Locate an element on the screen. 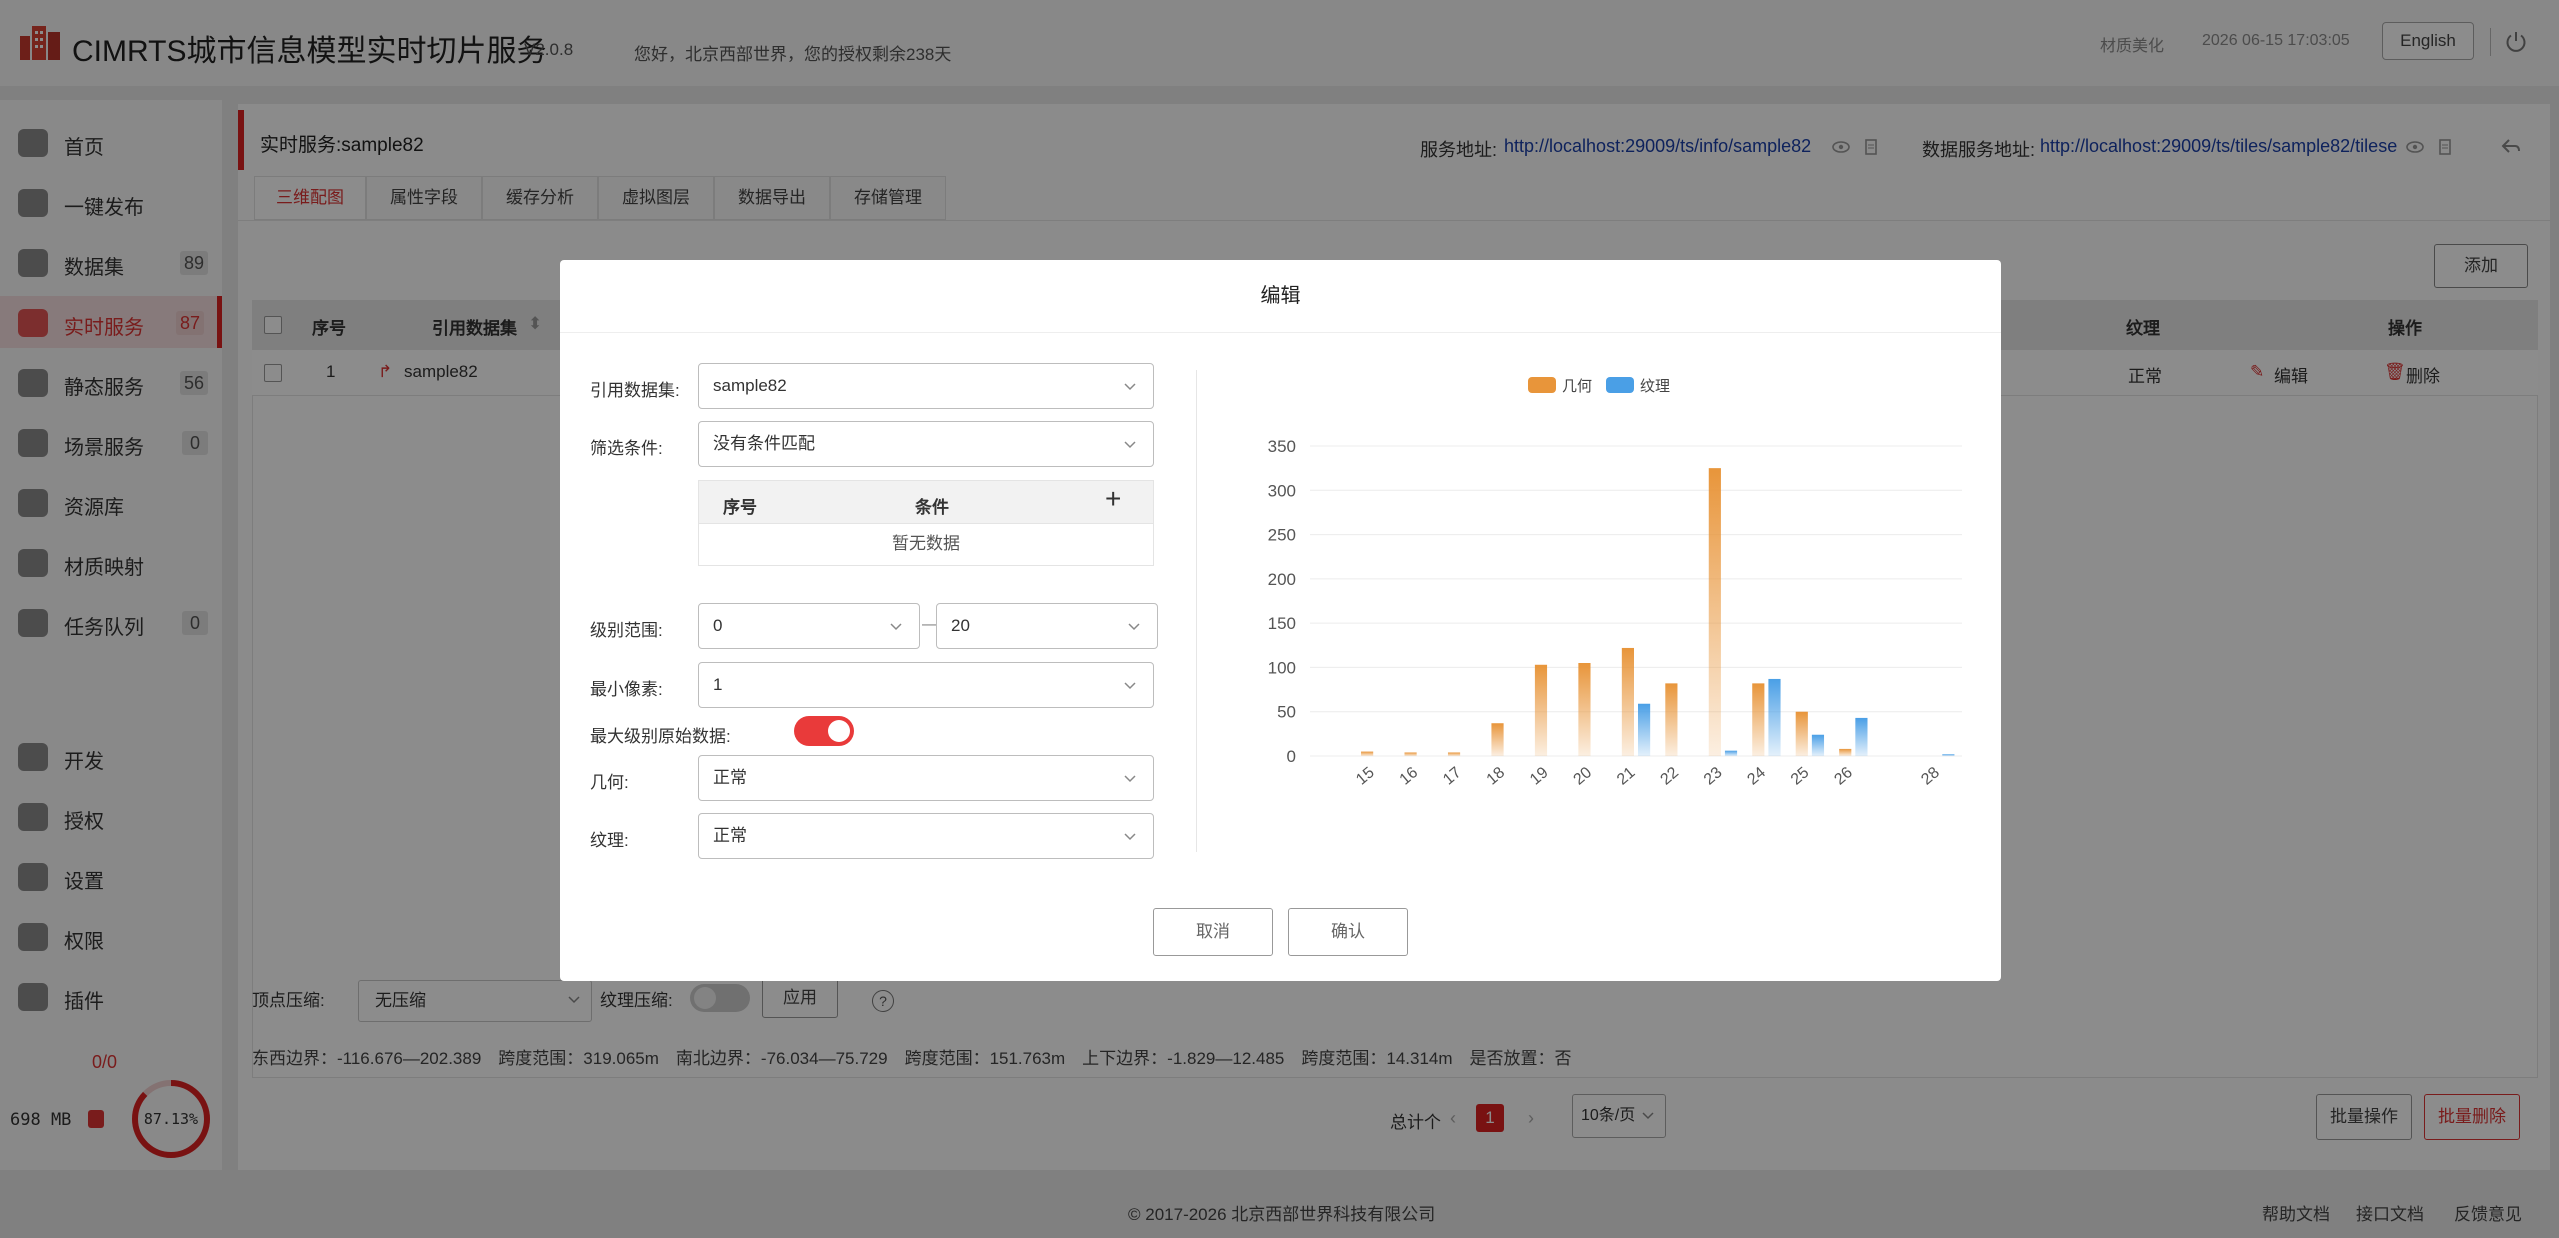  x-tick-label: 21 is located at coordinates (1626, 776).